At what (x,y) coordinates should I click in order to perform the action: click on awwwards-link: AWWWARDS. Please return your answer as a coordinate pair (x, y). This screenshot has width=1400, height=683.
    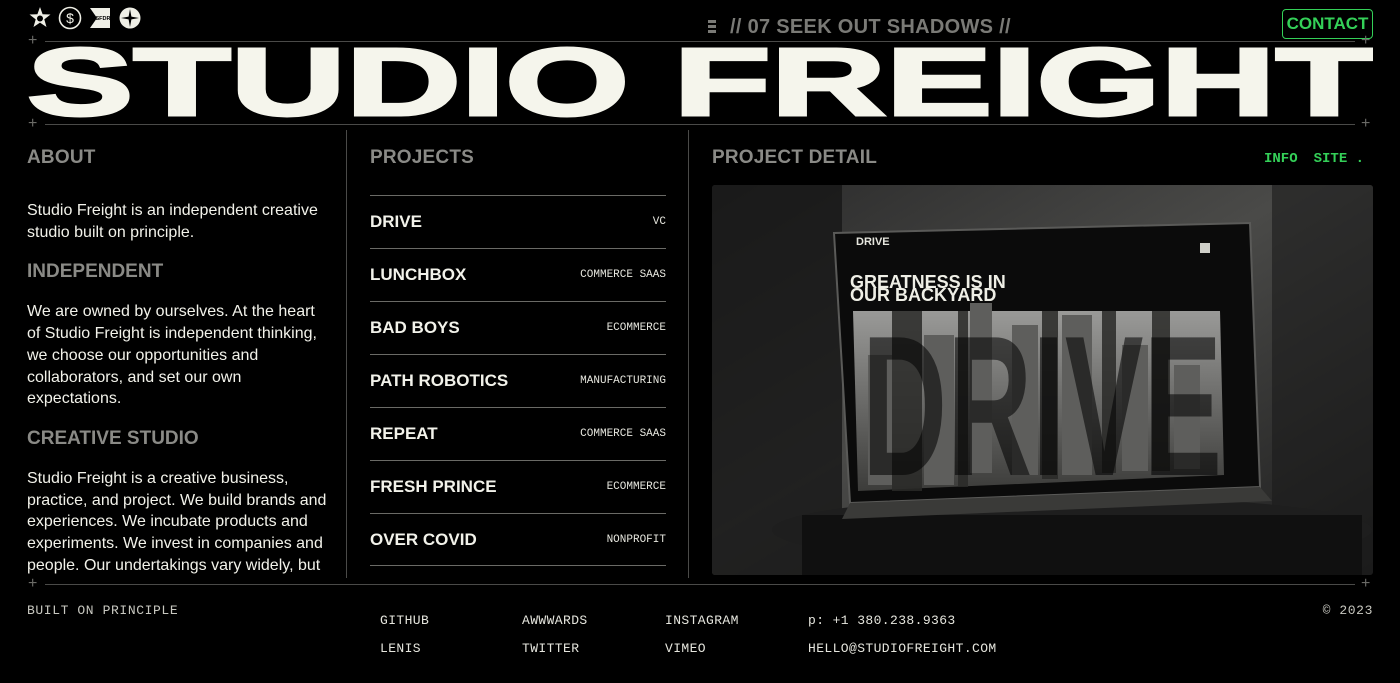
    Looking at the image, I should click on (555, 620).